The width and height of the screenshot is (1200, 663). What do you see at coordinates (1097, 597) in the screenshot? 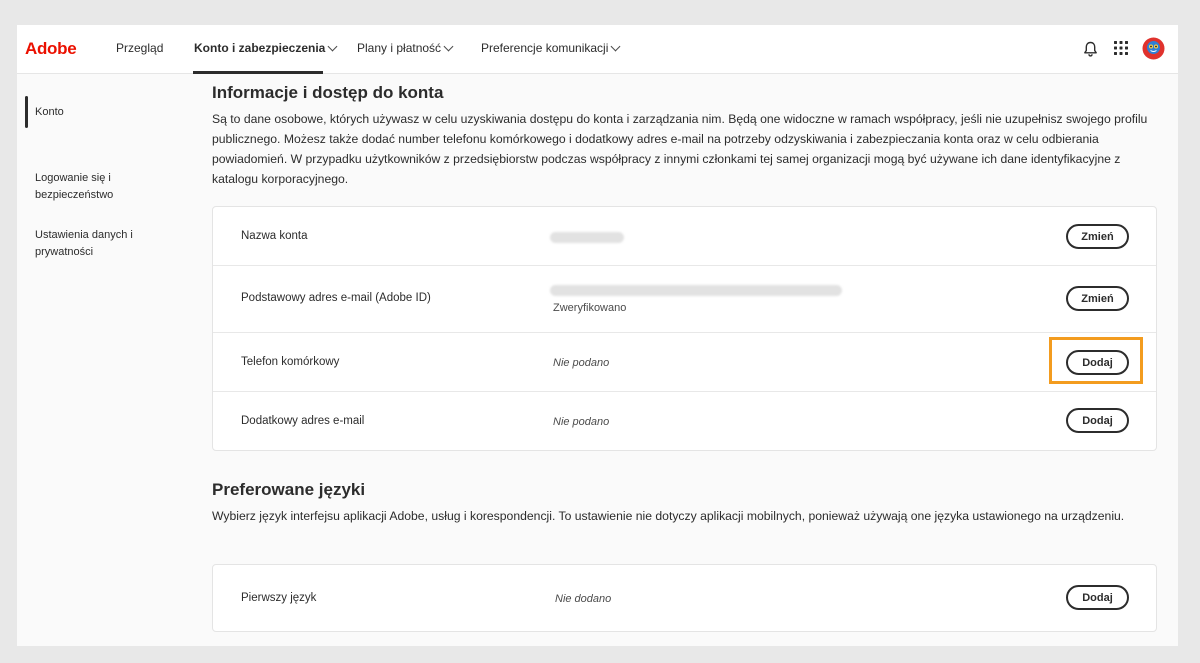
I see `add-first-language-button: Dodaj` at bounding box center [1097, 597].